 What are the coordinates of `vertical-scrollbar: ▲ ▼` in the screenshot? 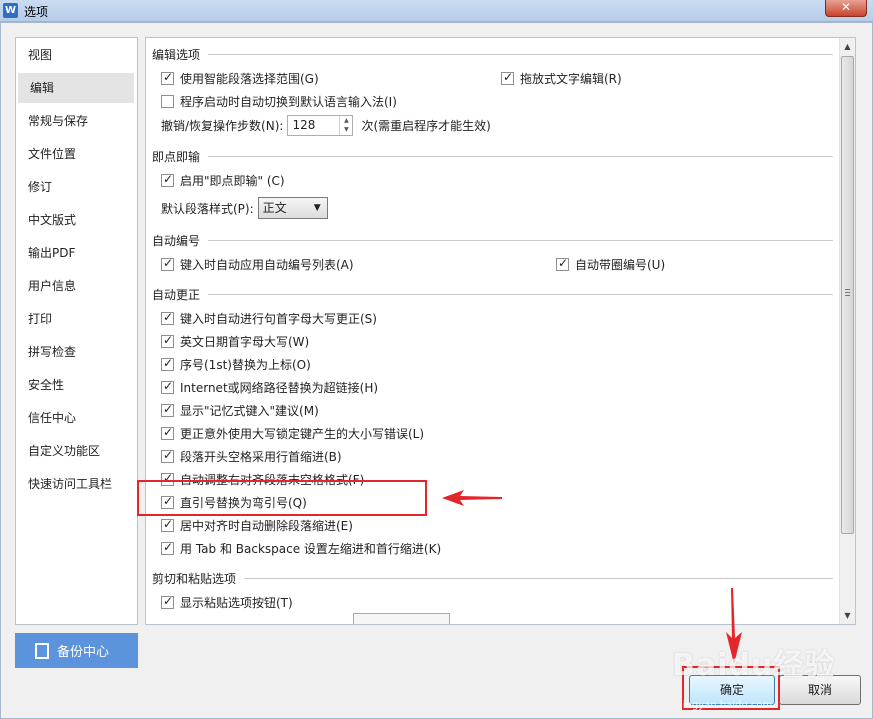 It's located at (847, 331).